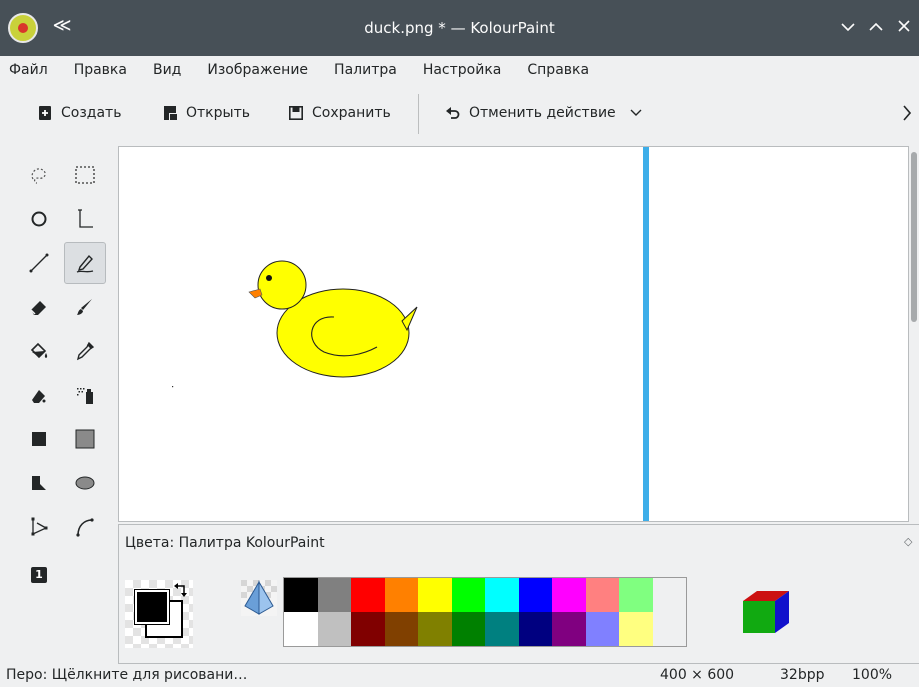 The image size is (919, 687). I want to click on foreground-background-colors, so click(159, 614).